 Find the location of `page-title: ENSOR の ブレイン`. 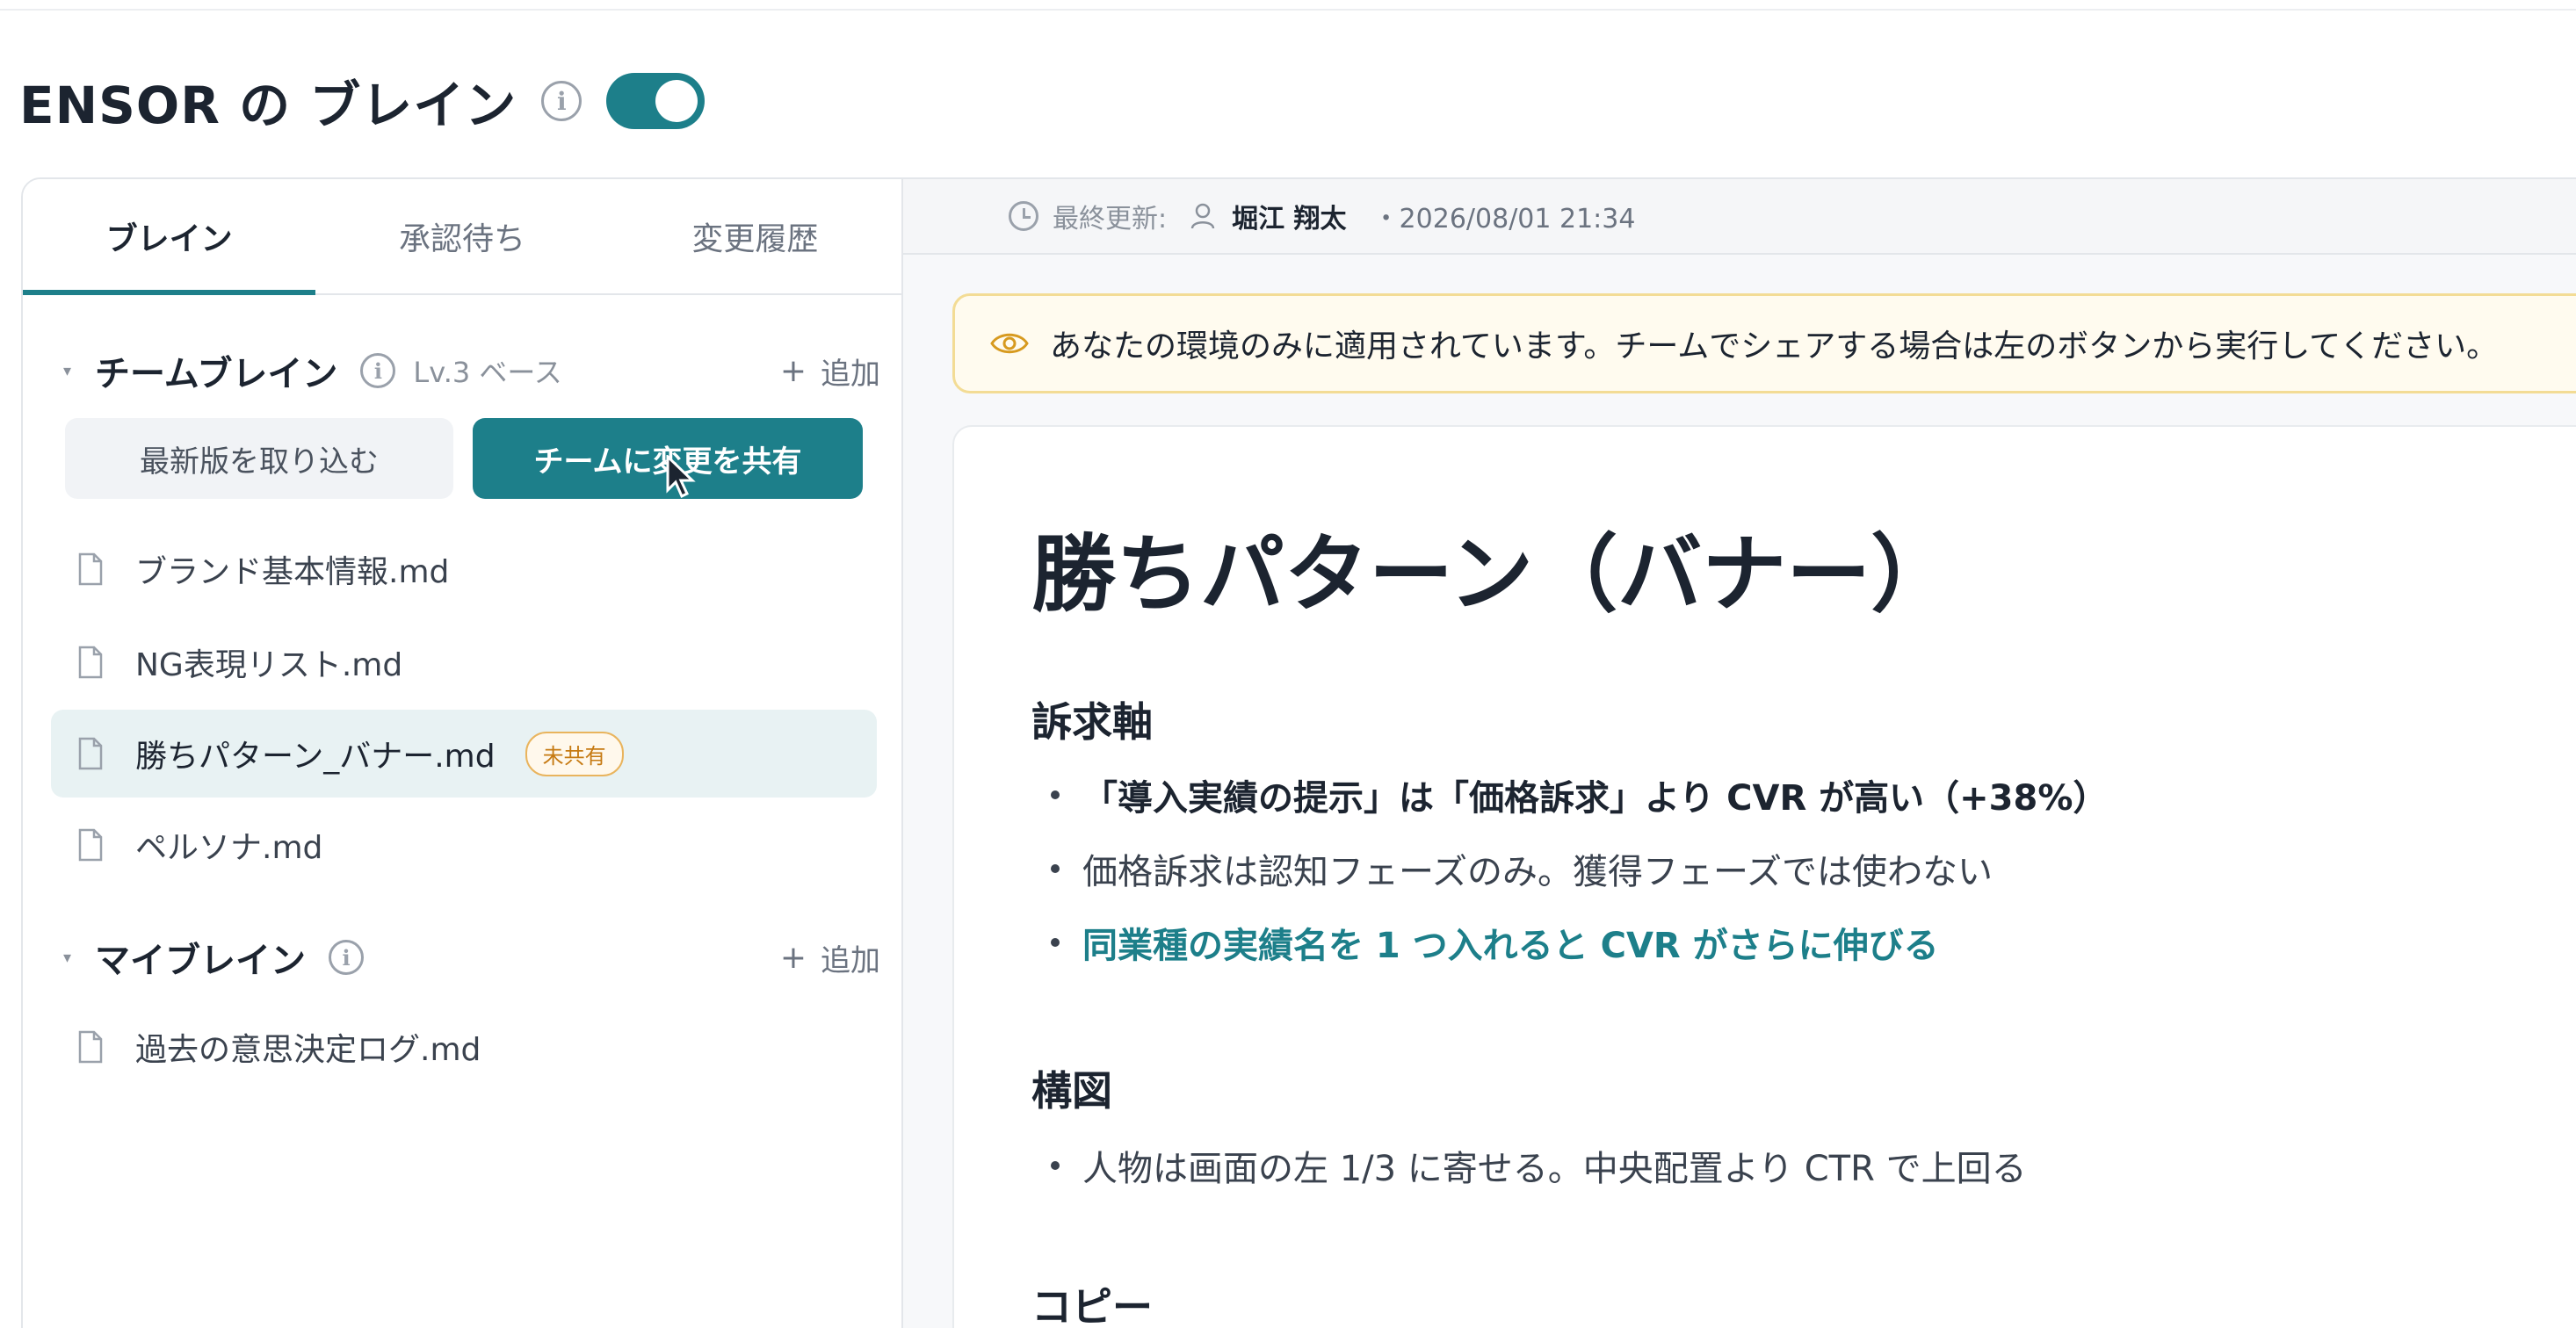

page-title: ENSOR の ブレイン is located at coordinates (268, 105).